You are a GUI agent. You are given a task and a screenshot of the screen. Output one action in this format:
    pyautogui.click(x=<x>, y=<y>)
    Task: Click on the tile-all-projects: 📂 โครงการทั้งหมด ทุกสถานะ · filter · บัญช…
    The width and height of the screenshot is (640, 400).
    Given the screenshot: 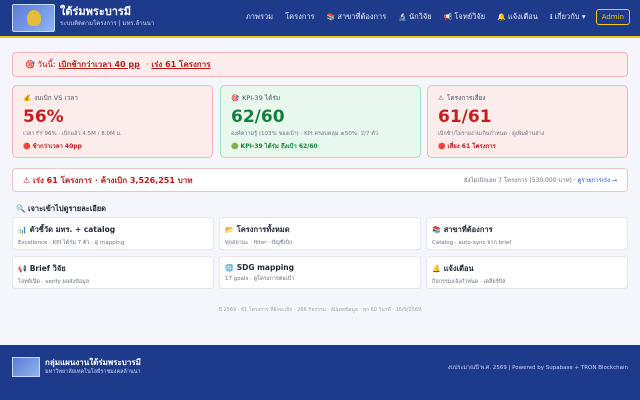 What is the action you would take?
    pyautogui.click(x=320, y=233)
    